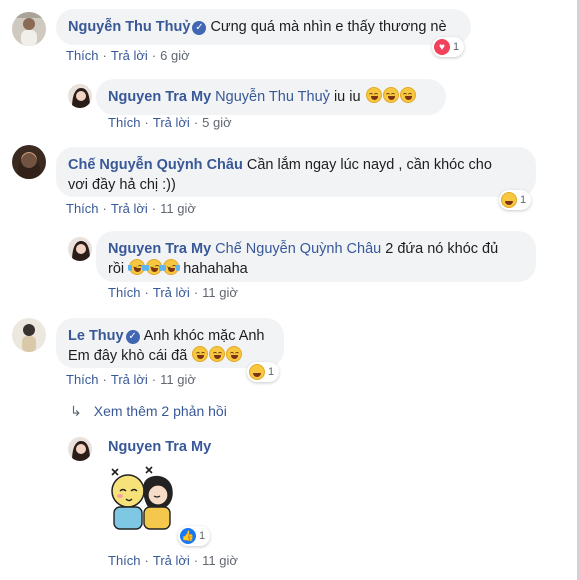 The height and width of the screenshot is (580, 580). What do you see at coordinates (148, 411) in the screenshot?
I see `view-more-replies-link: ↳ Xem thêm 2 phản hồi` at bounding box center [148, 411].